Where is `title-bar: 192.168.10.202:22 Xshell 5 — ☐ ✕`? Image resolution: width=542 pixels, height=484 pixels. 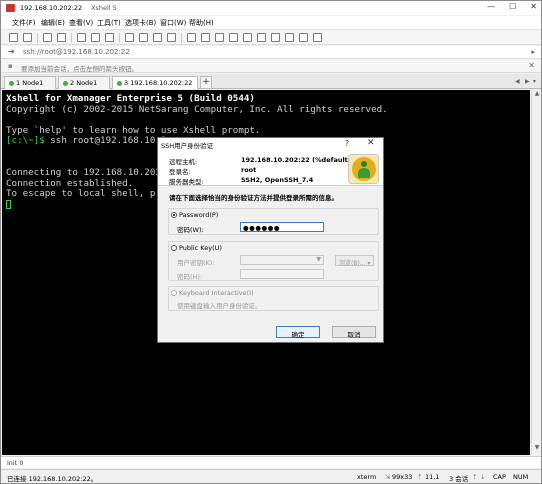
title-bar: 192.168.10.202:22 Xshell 5 — ☐ ✕ is located at coordinates (271, 8).